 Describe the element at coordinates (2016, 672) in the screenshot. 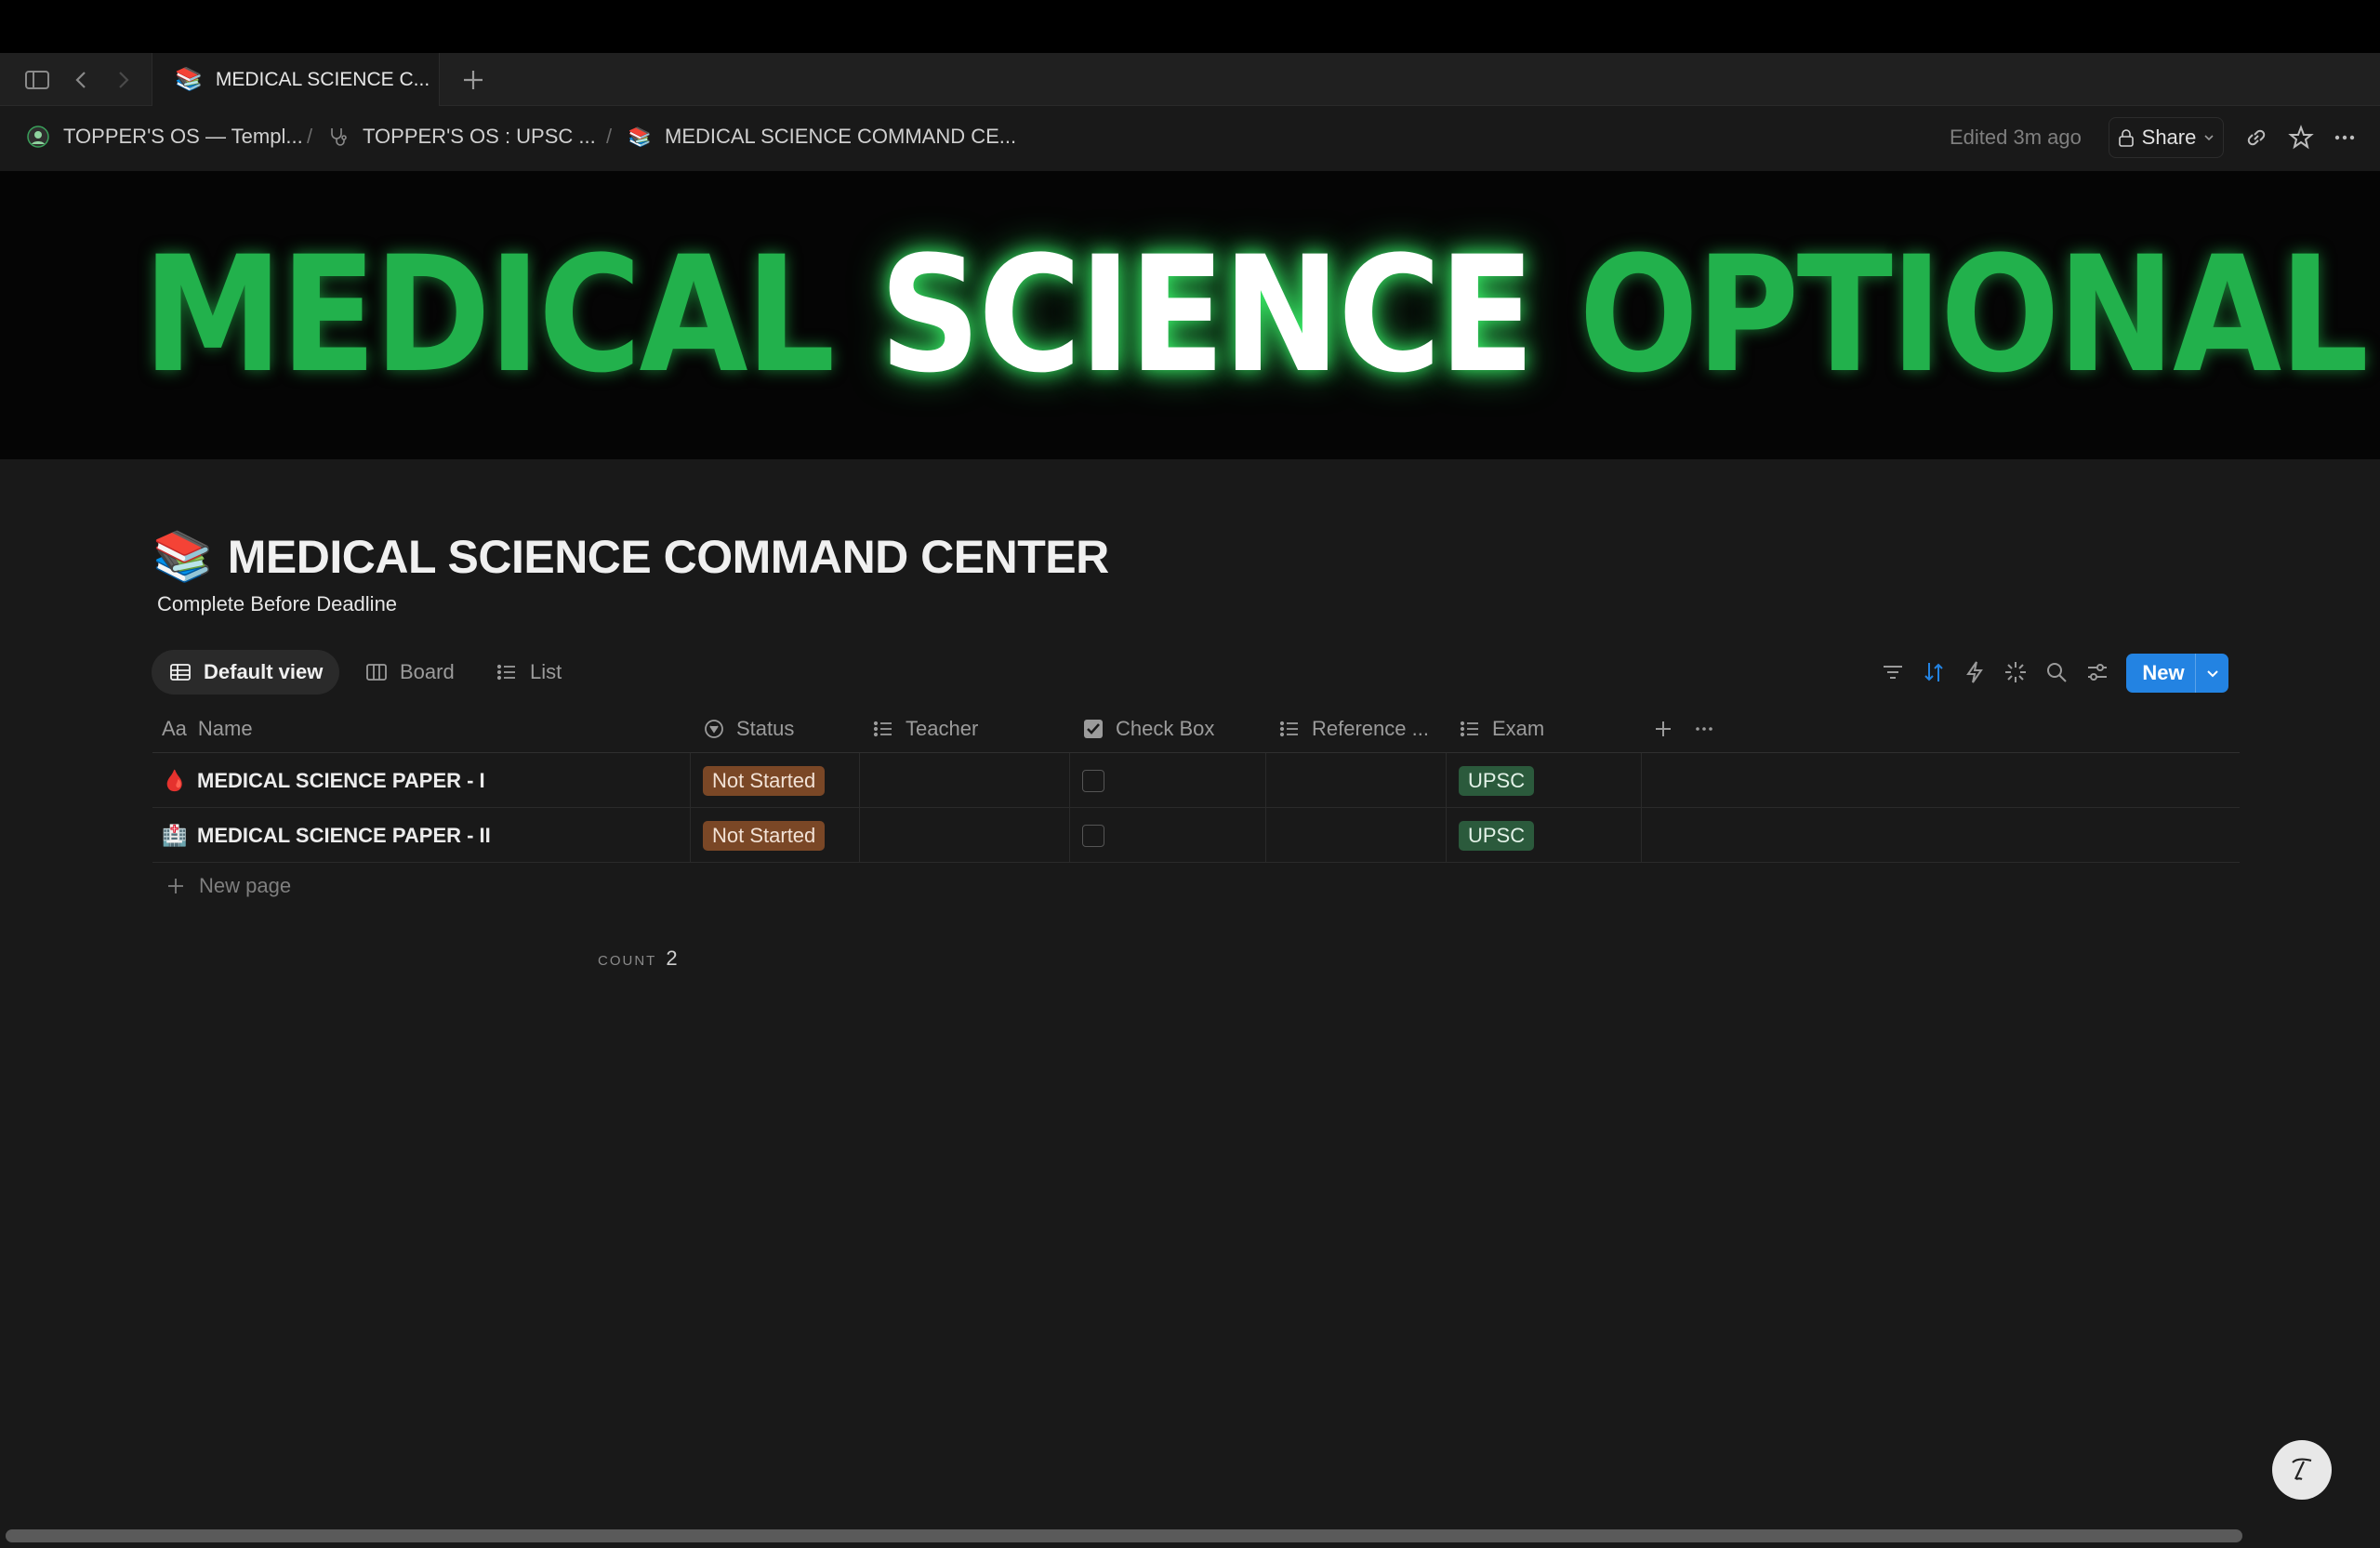

I see `sparkle-icon` at that location.